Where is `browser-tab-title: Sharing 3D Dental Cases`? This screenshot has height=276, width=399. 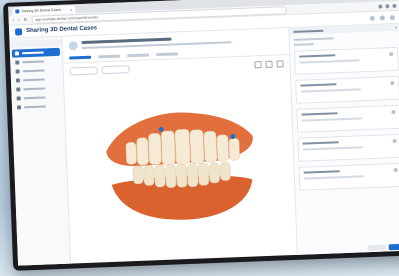
browser-tab-title: Sharing 3D Dental Cases is located at coordinates (41, 10).